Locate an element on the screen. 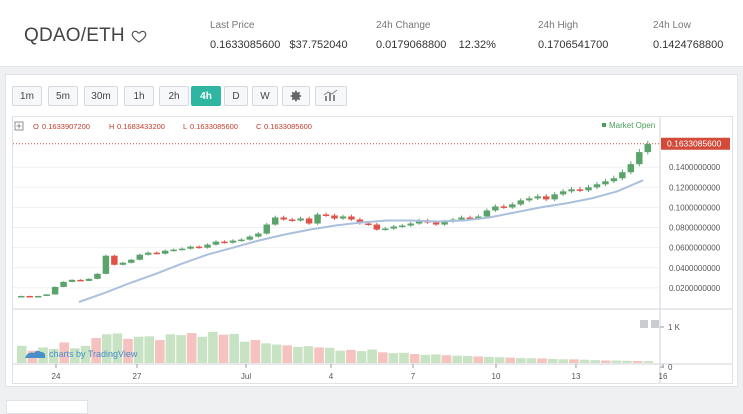 The width and height of the screenshot is (743, 414). interval-w: W is located at coordinates (265, 96).